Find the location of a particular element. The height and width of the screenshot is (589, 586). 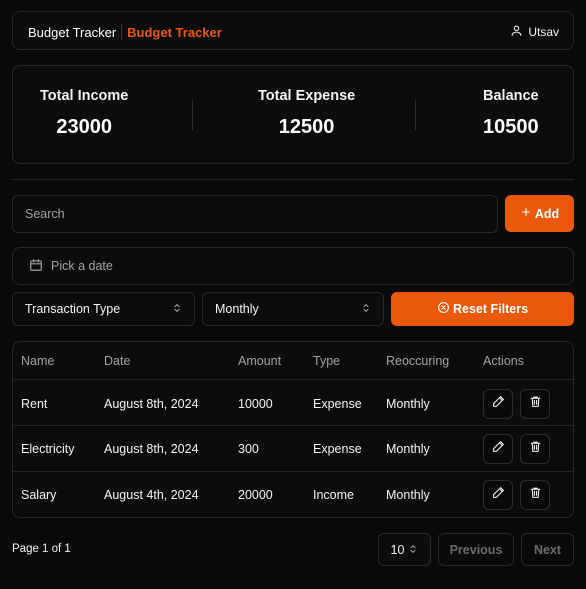

frequency-select: Monthly is located at coordinates (293, 309).